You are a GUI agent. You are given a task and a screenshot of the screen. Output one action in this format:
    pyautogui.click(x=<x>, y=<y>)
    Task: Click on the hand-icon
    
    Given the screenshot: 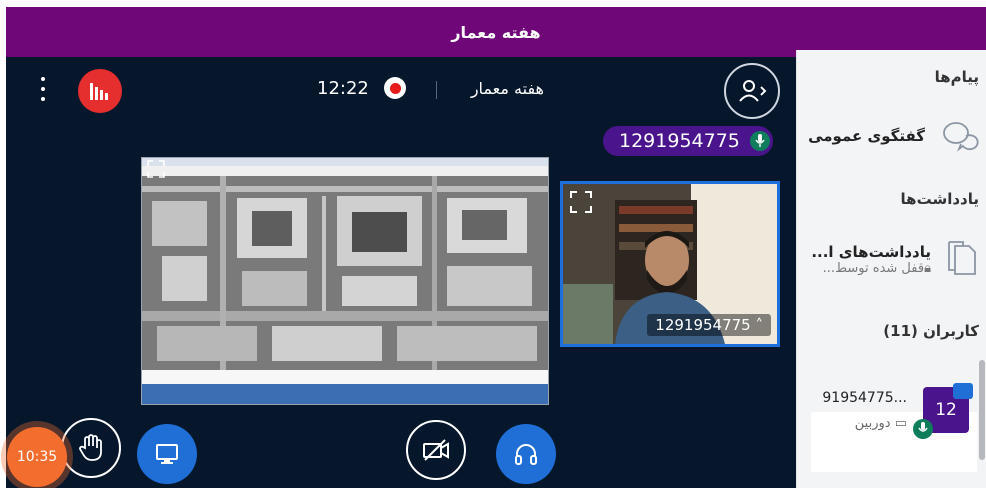 What is the action you would take?
    pyautogui.click(x=90, y=447)
    